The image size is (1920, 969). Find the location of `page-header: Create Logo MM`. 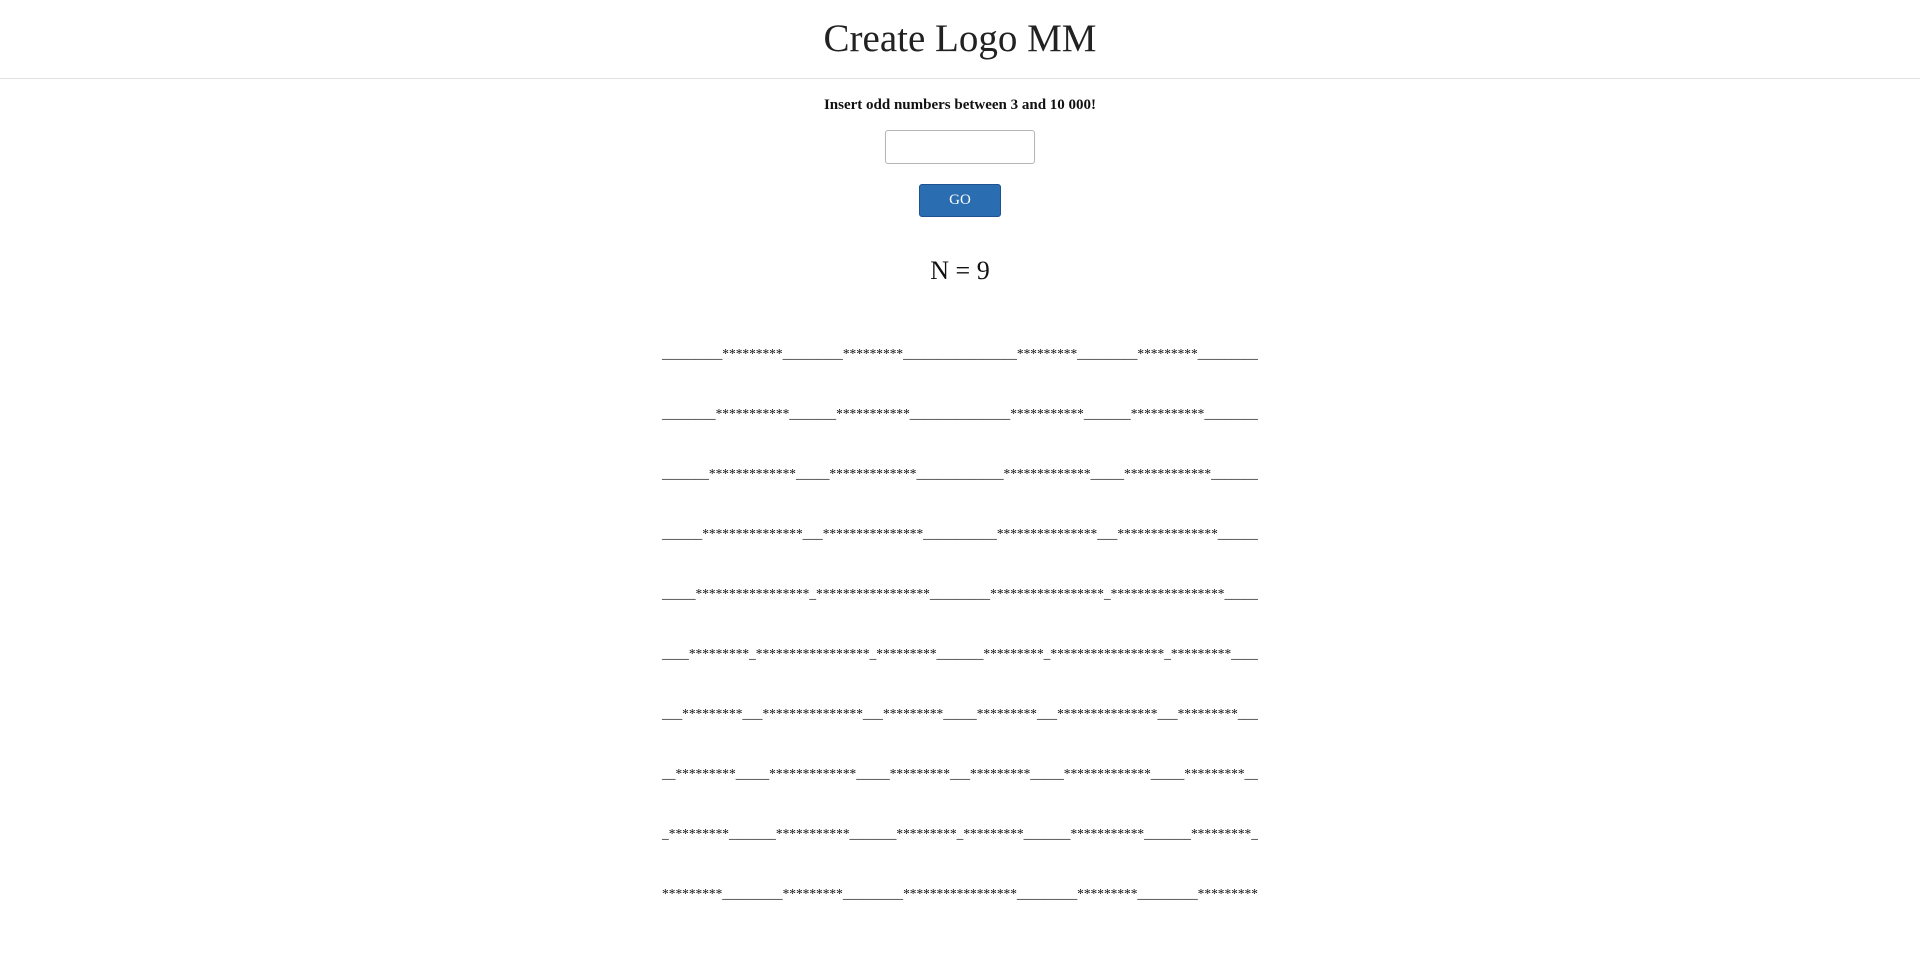

page-header: Create Logo MM is located at coordinates (960, 39).